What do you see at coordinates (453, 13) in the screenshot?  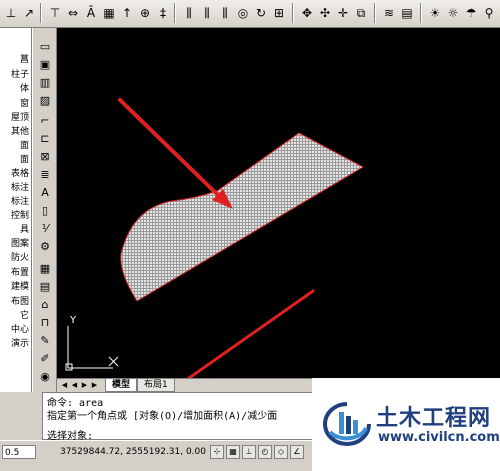 I see `light-icon: ☼` at bounding box center [453, 13].